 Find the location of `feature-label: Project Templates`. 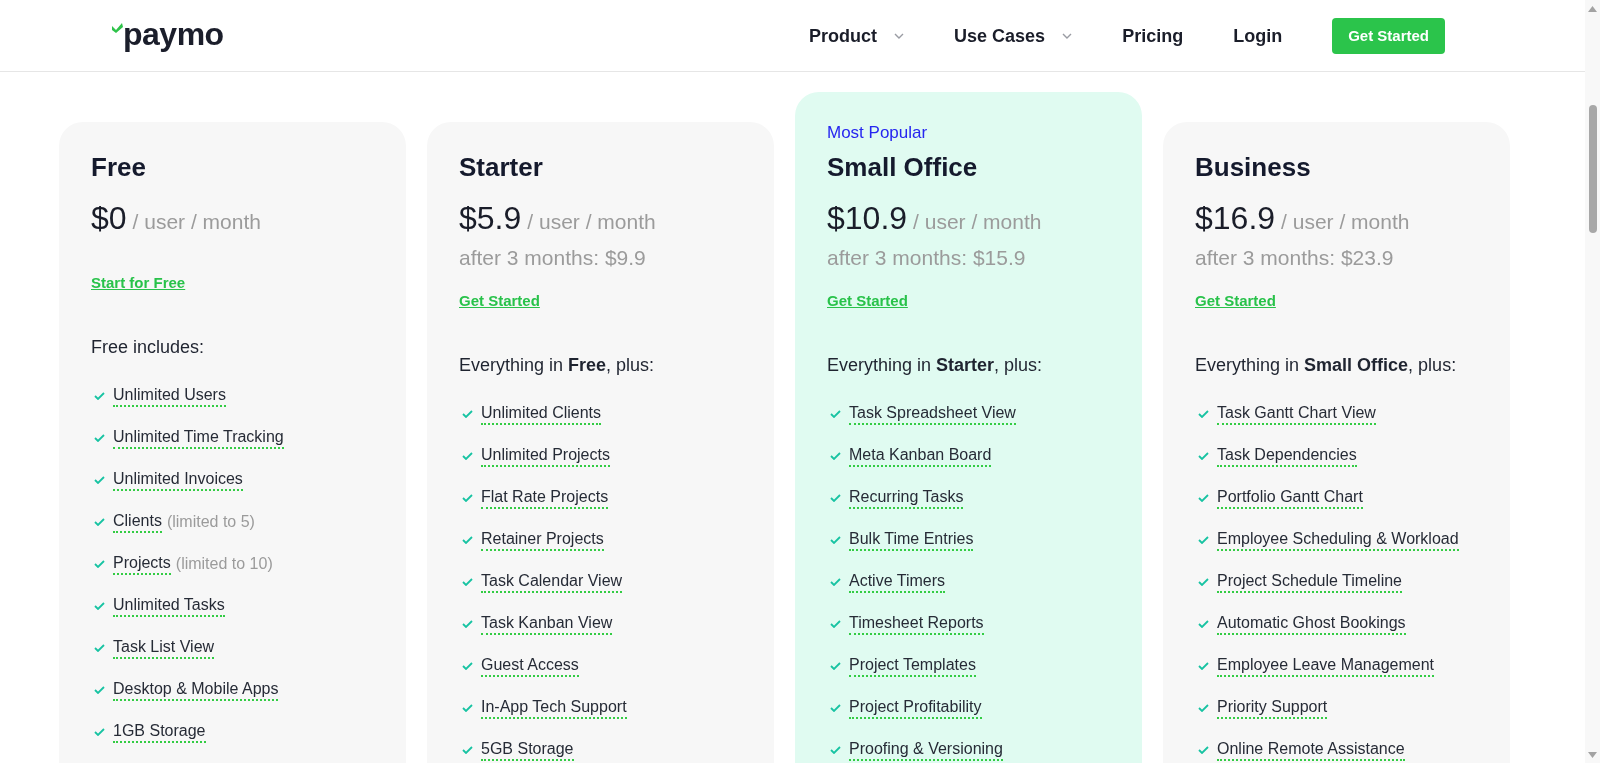

feature-label: Project Templates is located at coordinates (912, 666).